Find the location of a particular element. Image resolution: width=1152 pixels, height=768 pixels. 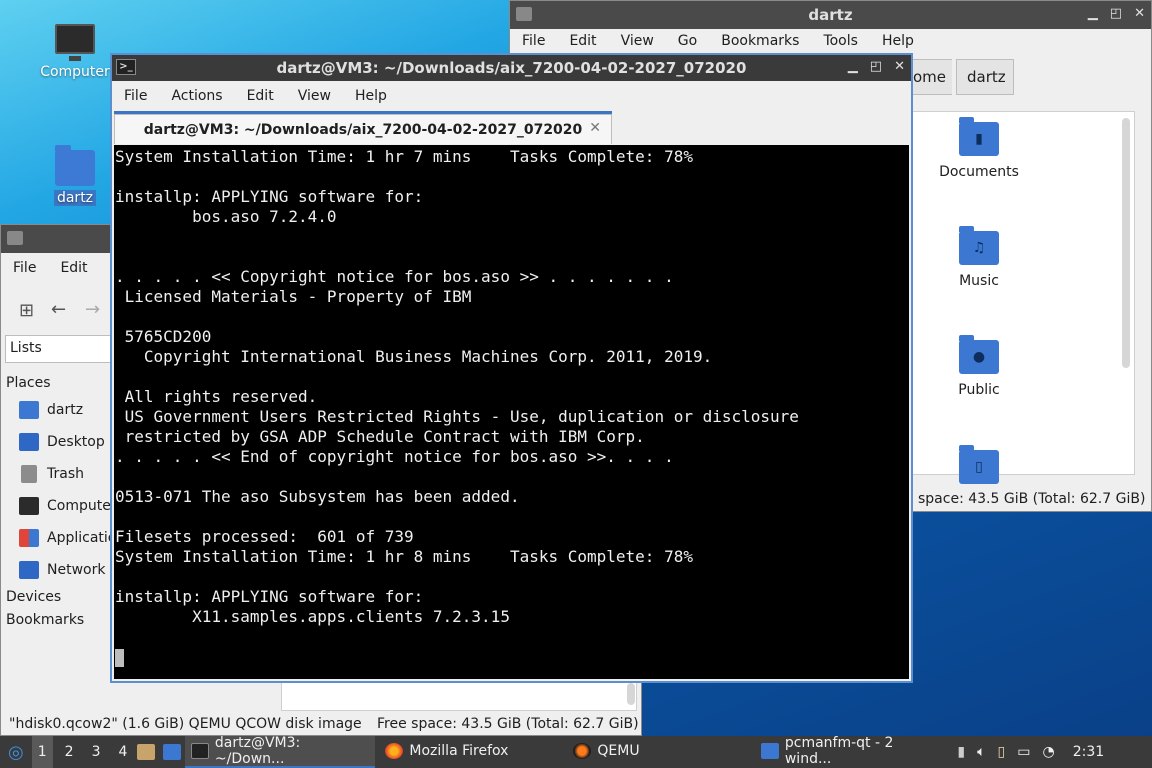

bookmarks-header: Bookmarks is located at coordinates (45, 620).